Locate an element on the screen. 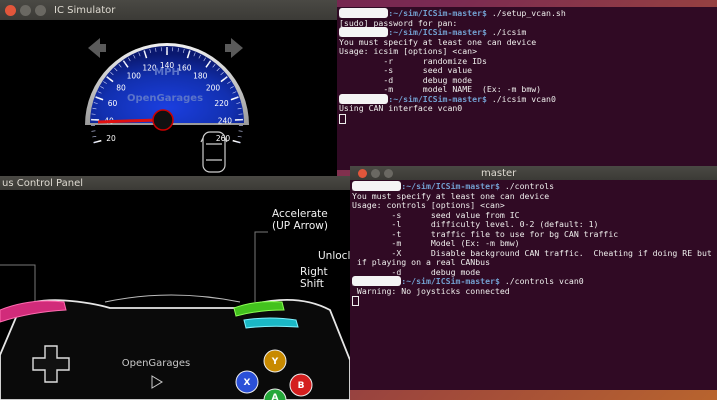 This screenshot has height=400, width=717. right-turn-signal-icon is located at coordinates (234, 48).